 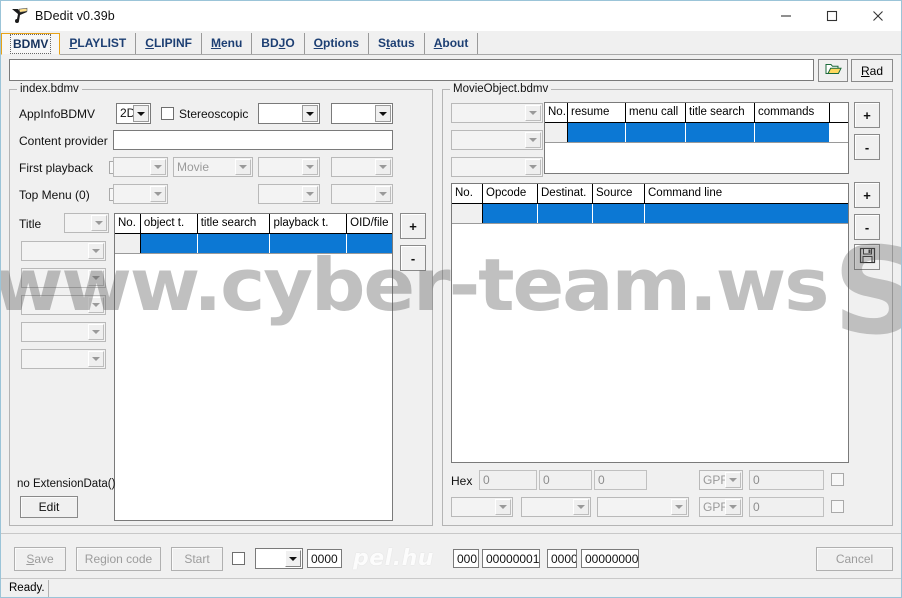 What do you see at coordinates (786, 507) in the screenshot?
I see `gpr-value-row2: 0` at bounding box center [786, 507].